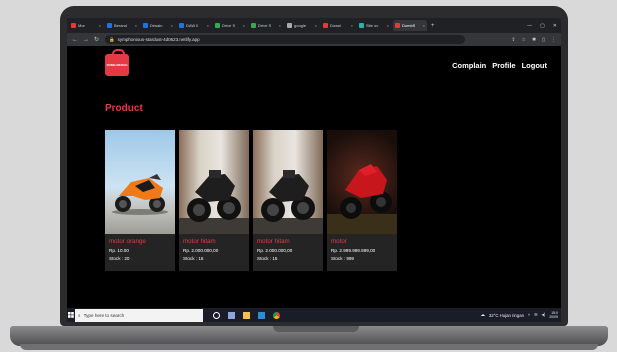  I want to click on search-icon: ⌕, so click(79, 315).